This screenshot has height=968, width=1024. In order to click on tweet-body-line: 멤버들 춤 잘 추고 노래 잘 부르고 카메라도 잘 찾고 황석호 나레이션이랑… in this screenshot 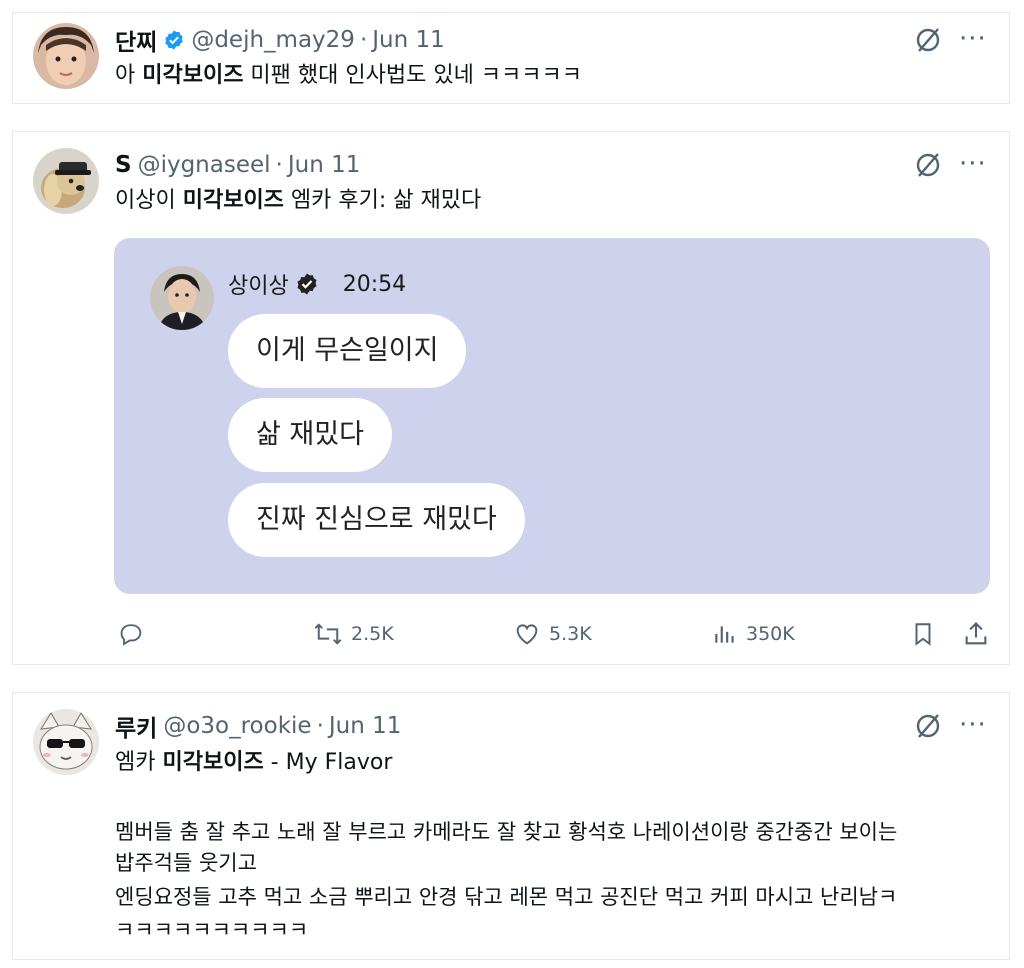, I will do `click(506, 832)`.